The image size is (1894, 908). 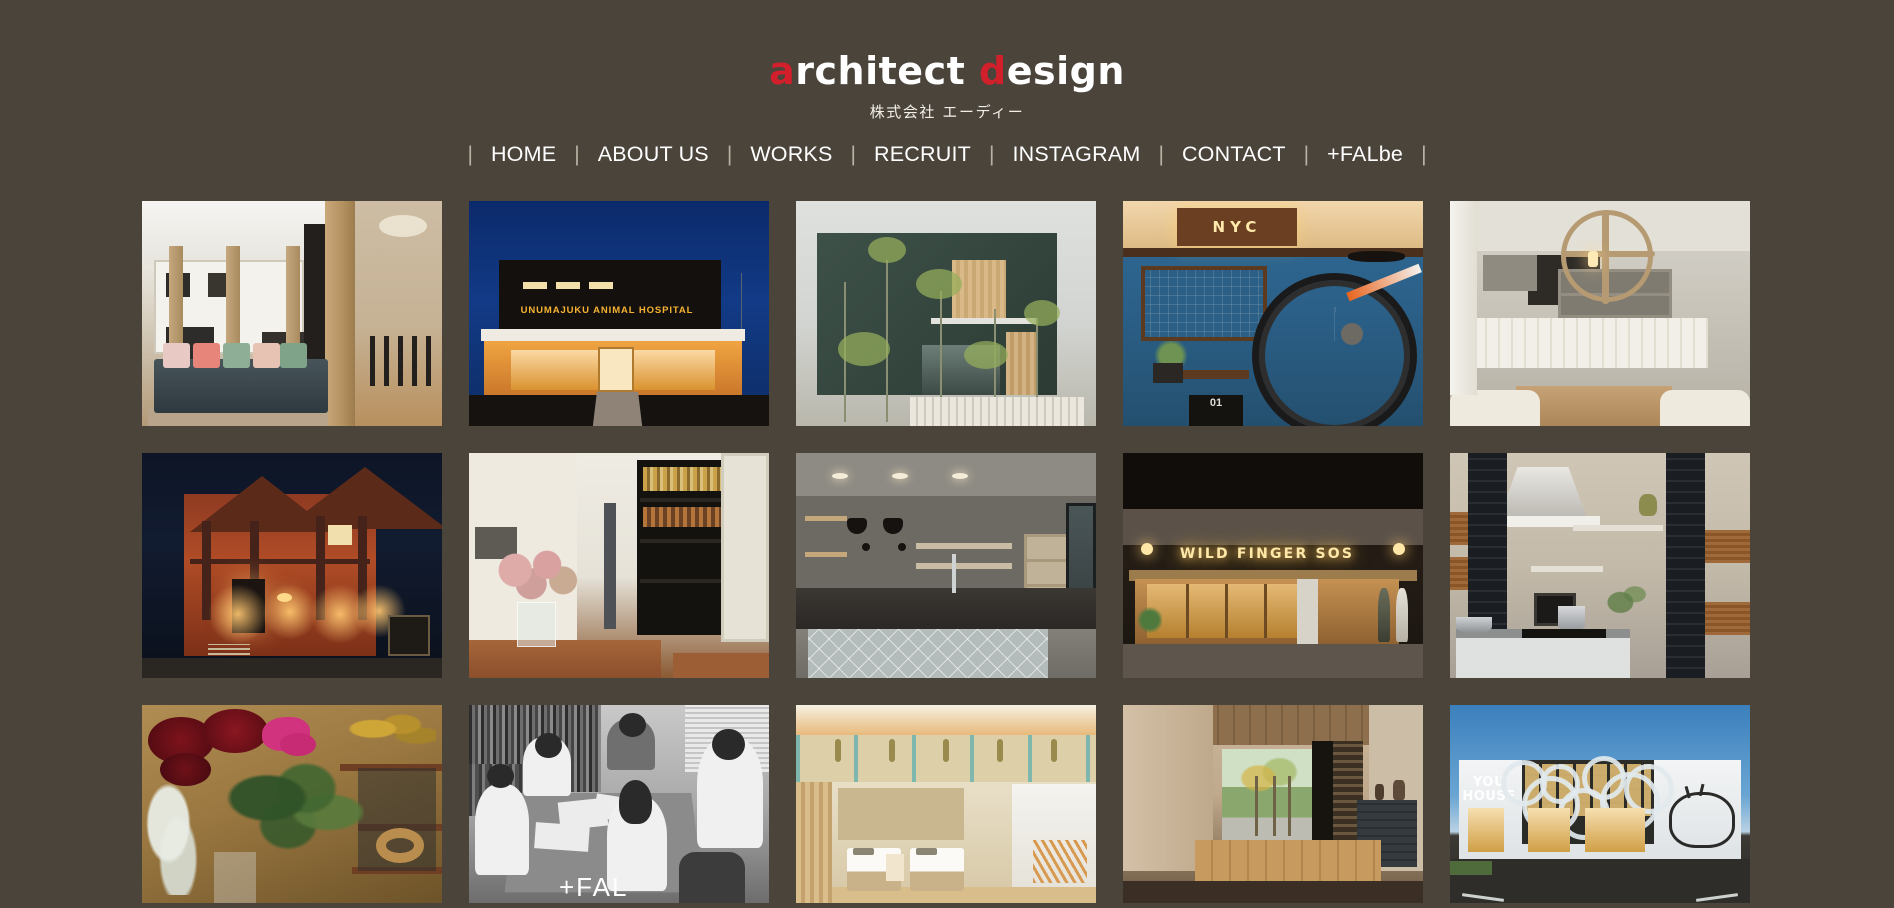 What do you see at coordinates (1234, 154) in the screenshot?
I see `nav-item-contact: CONTACT` at bounding box center [1234, 154].